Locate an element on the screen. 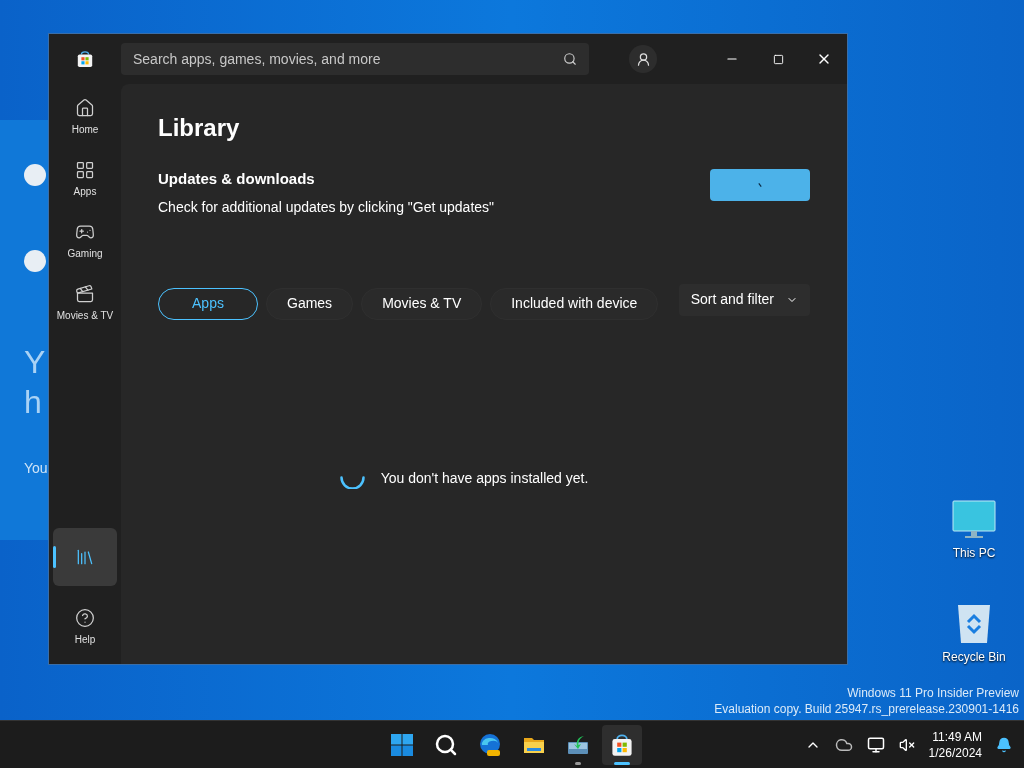 Image resolution: width=1024 pixels, height=768 pixels. selection-indicator is located at coordinates (54, 557).